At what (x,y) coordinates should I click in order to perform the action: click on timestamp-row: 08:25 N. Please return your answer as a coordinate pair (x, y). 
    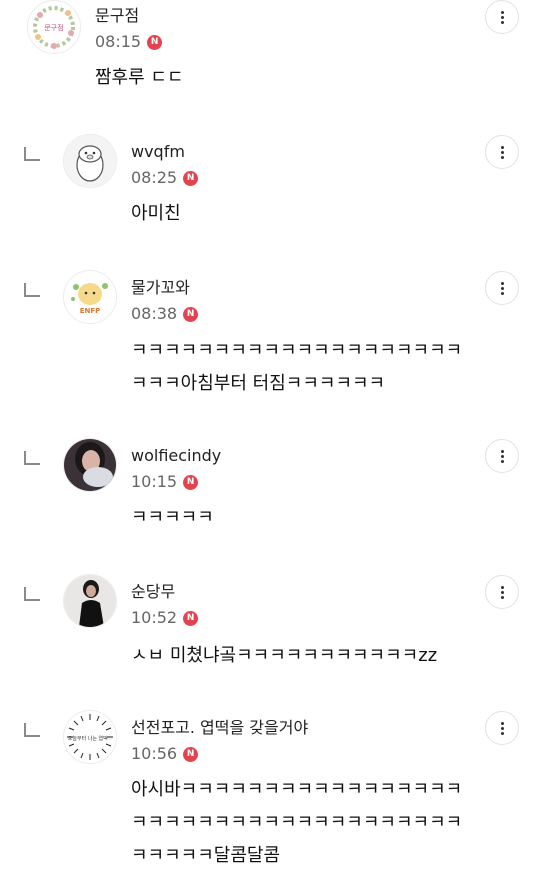
    Looking at the image, I should click on (165, 178).